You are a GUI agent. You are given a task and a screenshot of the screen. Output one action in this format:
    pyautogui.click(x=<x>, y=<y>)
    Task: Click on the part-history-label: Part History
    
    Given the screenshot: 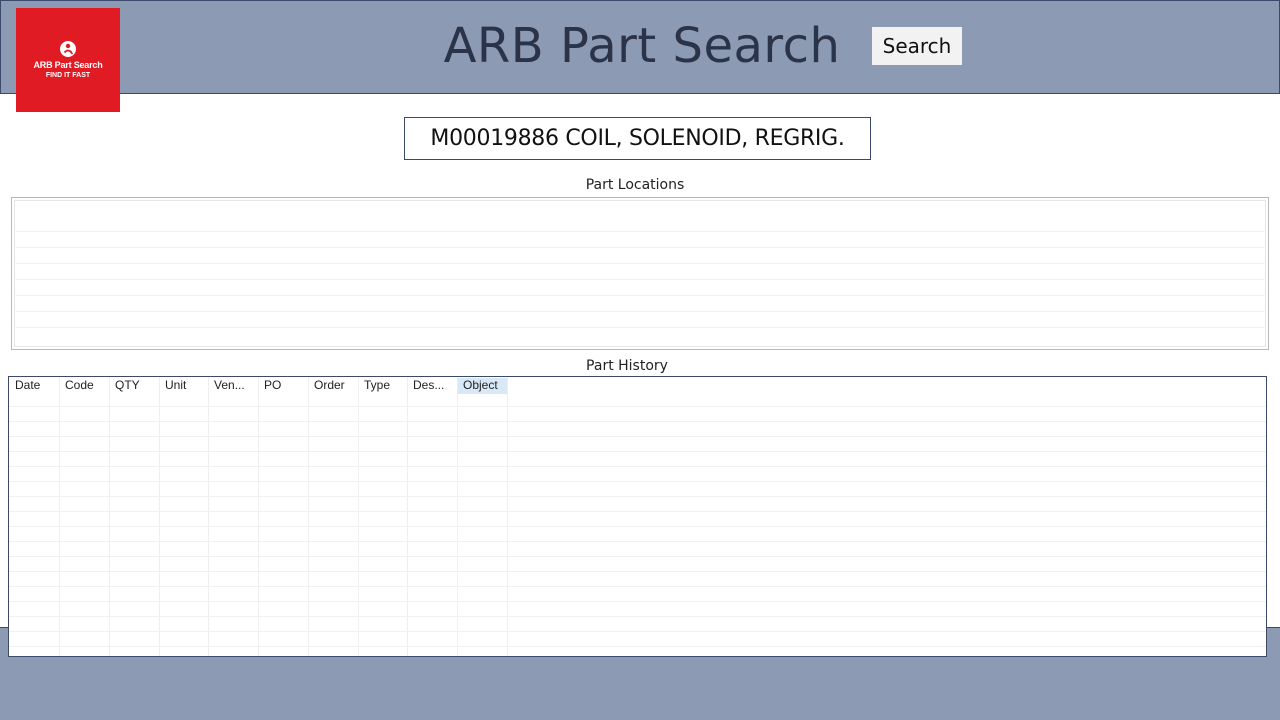 What is the action you would take?
    pyautogui.click(x=627, y=366)
    